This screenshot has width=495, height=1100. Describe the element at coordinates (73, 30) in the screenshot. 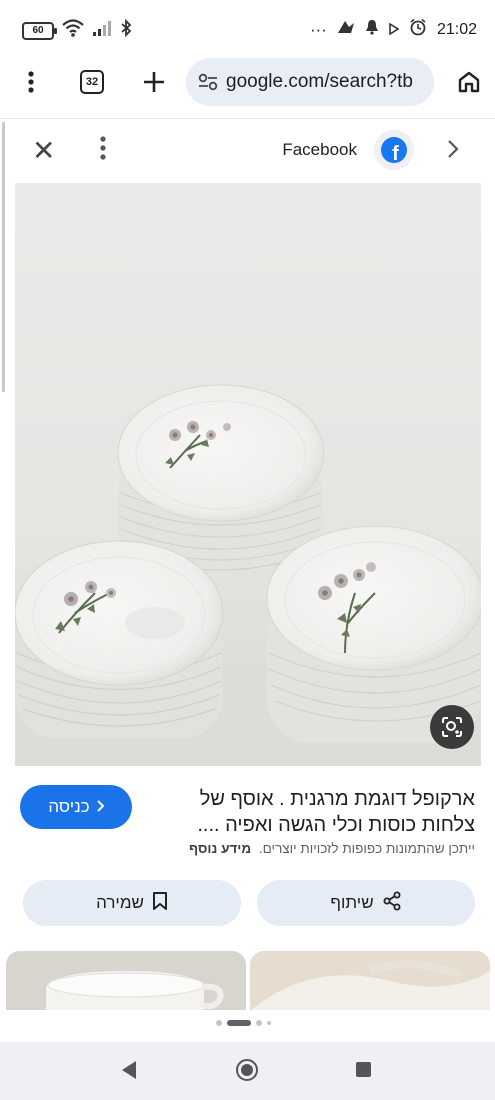

I see `wifi-icon` at that location.